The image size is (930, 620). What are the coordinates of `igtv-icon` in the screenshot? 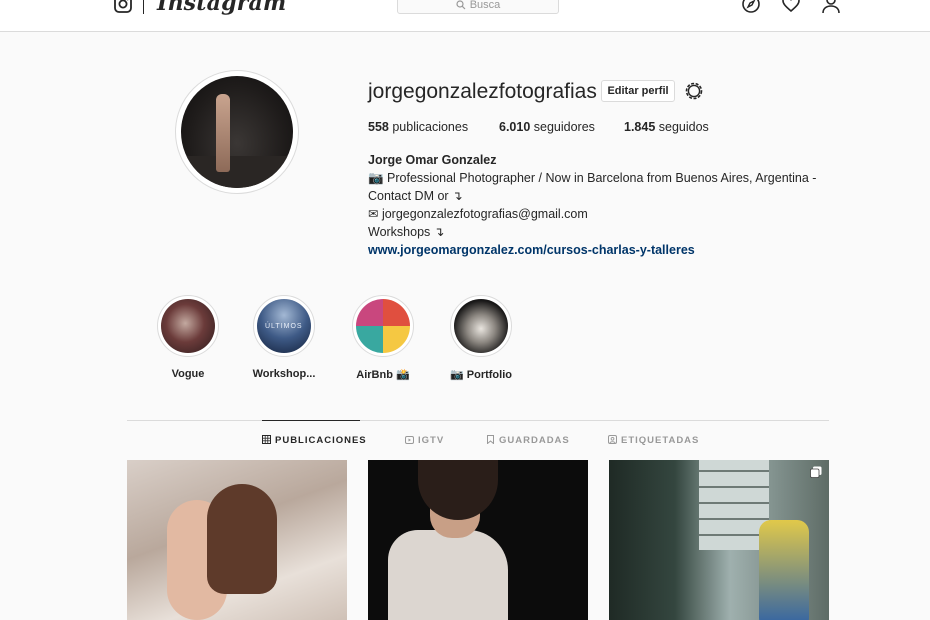 It's located at (409, 440).